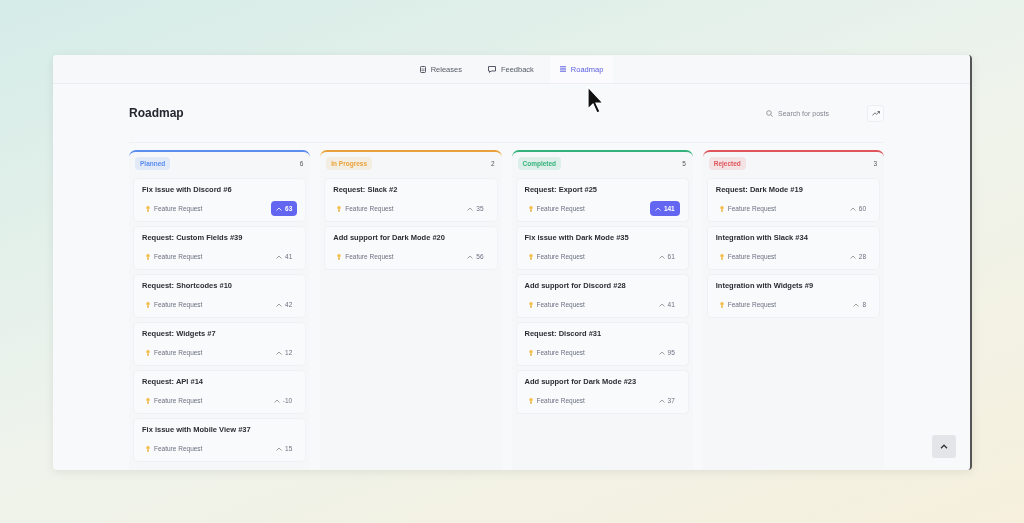  Describe the element at coordinates (491, 69) in the screenshot. I see `chat-icon` at that location.